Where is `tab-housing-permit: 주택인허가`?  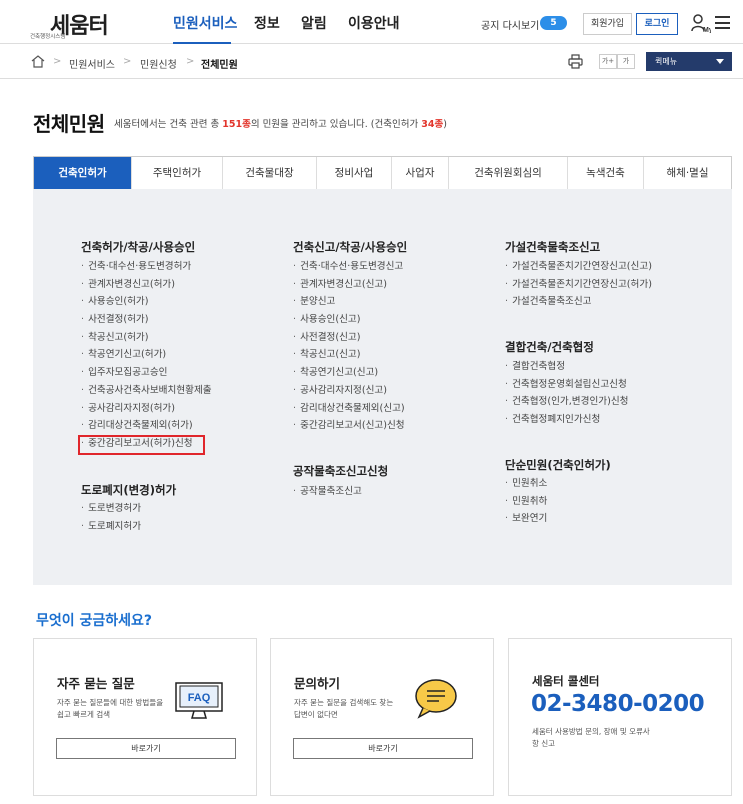 tab-housing-permit: 주택인허가 is located at coordinates (177, 173).